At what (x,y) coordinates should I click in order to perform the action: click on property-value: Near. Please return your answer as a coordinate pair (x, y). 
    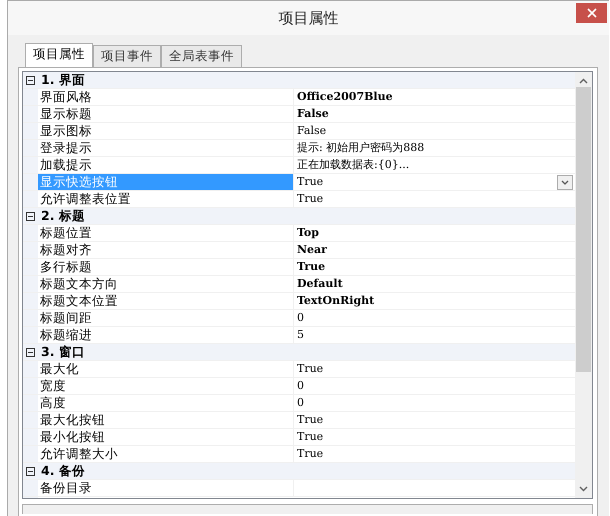
    Looking at the image, I should click on (312, 250).